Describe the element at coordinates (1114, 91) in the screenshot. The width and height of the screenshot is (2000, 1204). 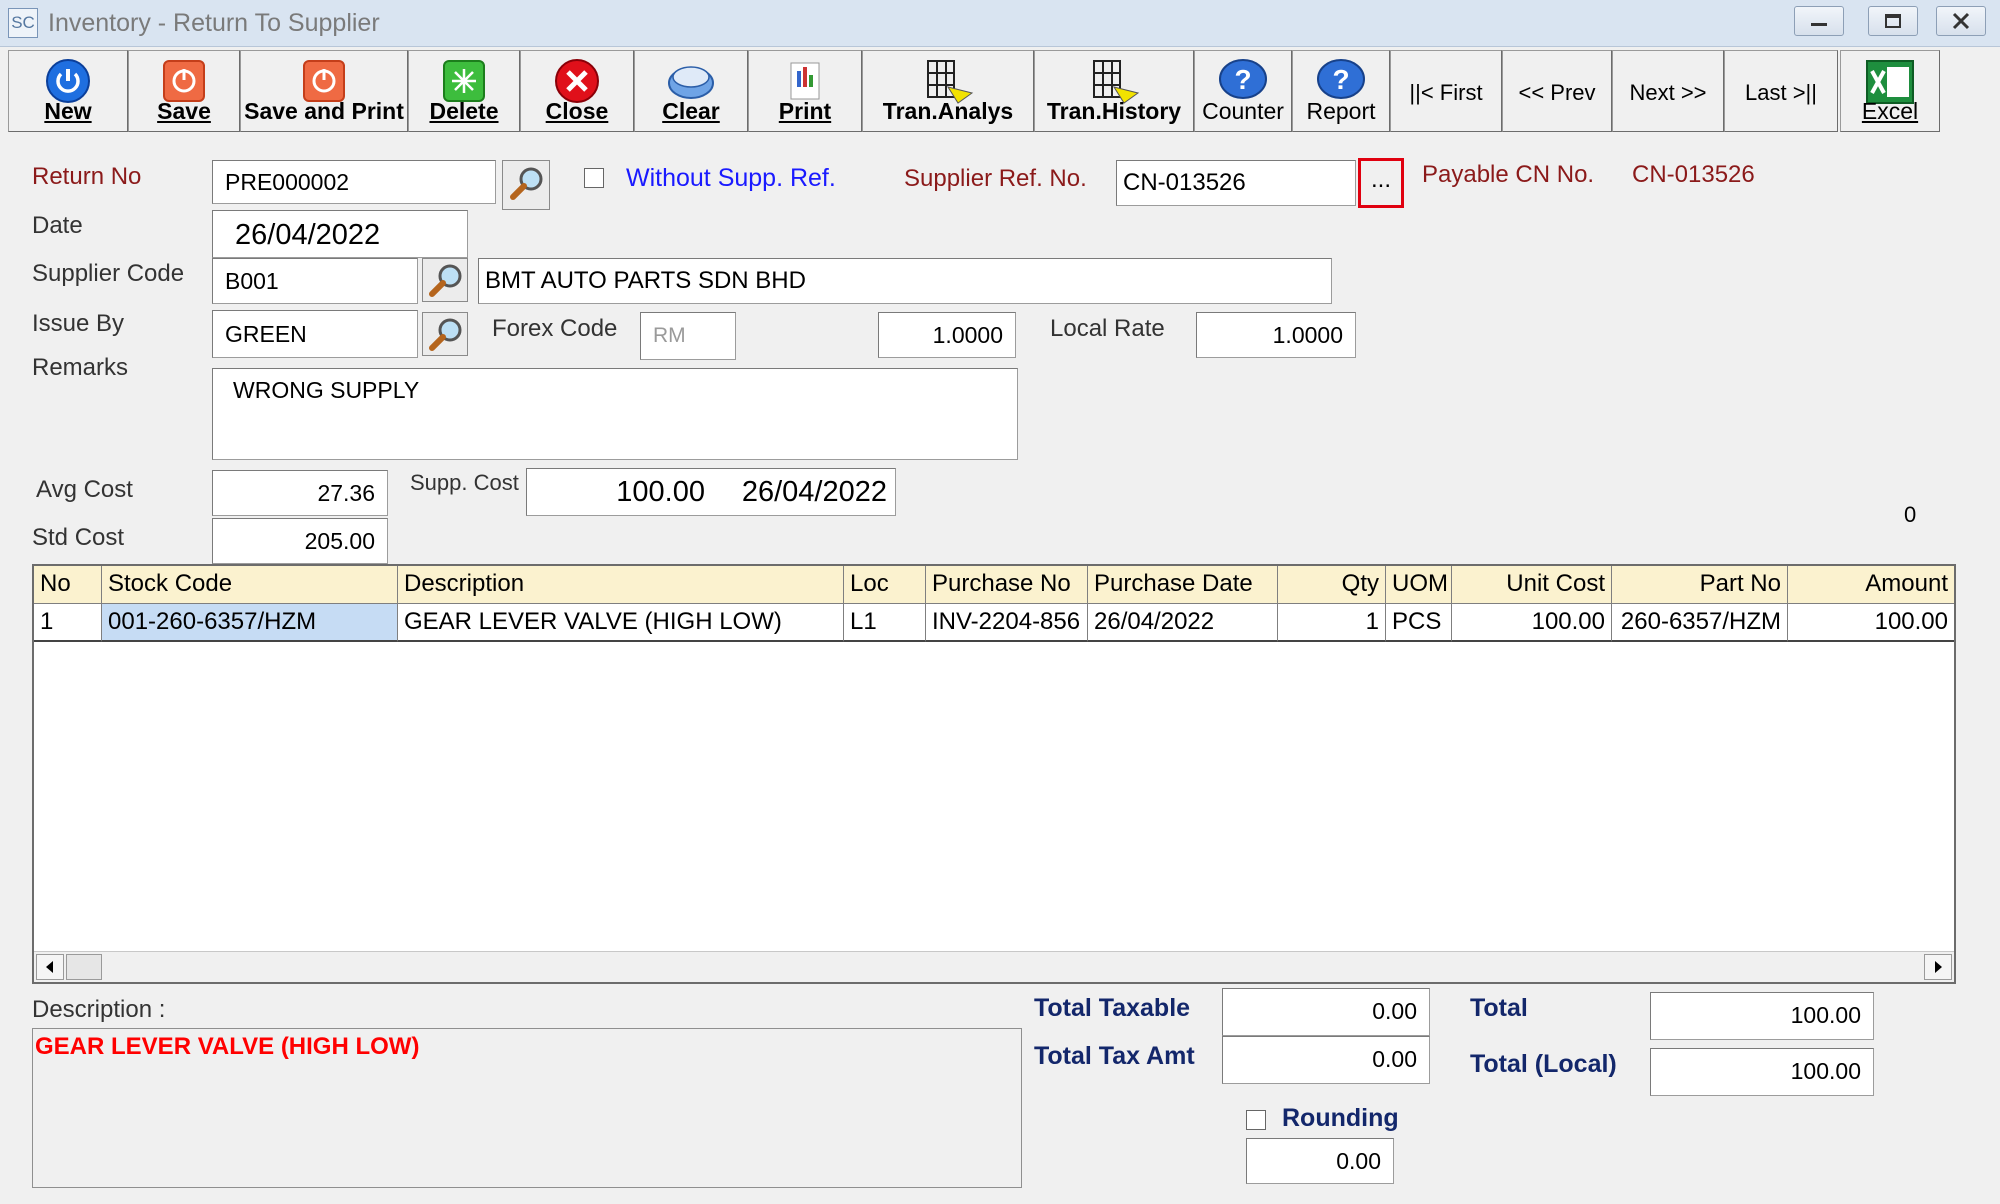
I see `tran-history-button: Tran.History` at that location.